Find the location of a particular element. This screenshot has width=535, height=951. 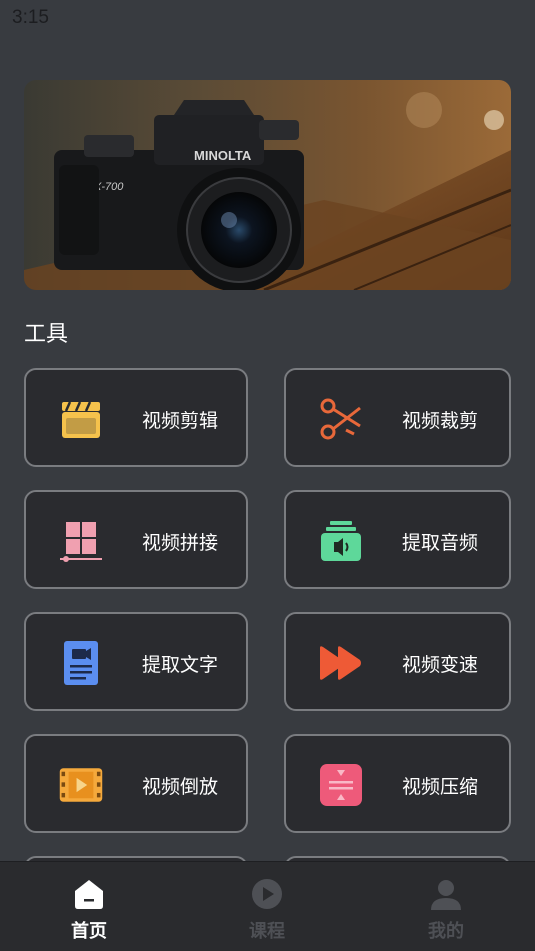

tool-label: 视频拼接 is located at coordinates (180, 543).